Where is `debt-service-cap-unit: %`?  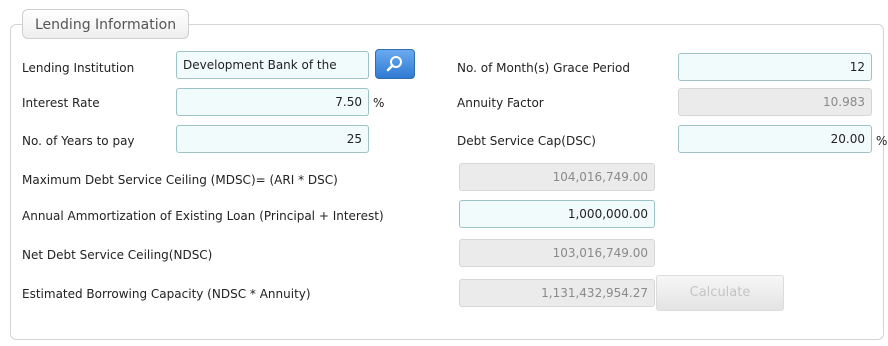 debt-service-cap-unit: % is located at coordinates (882, 141).